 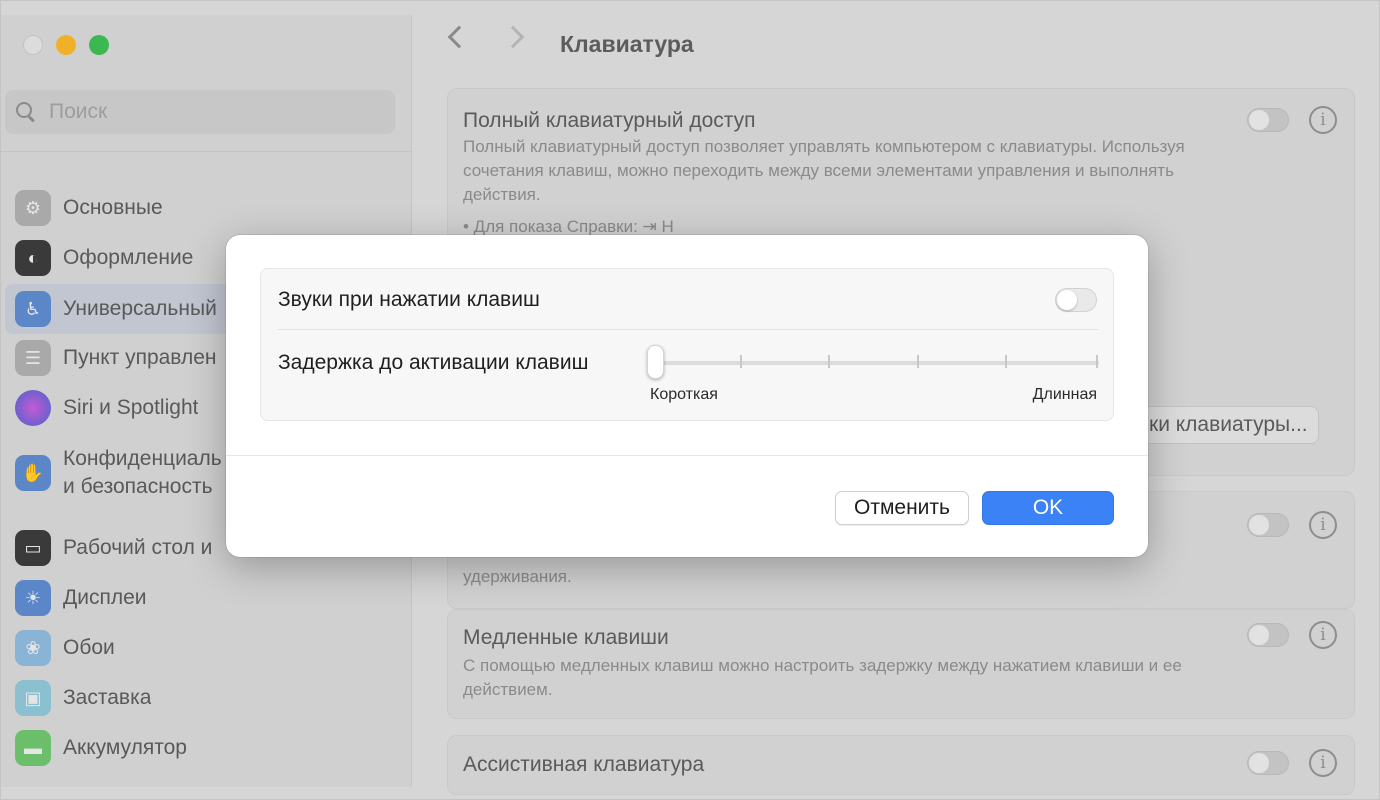 What do you see at coordinates (33, 473) in the screenshot?
I see `privacy-hand-icon: ✋` at bounding box center [33, 473].